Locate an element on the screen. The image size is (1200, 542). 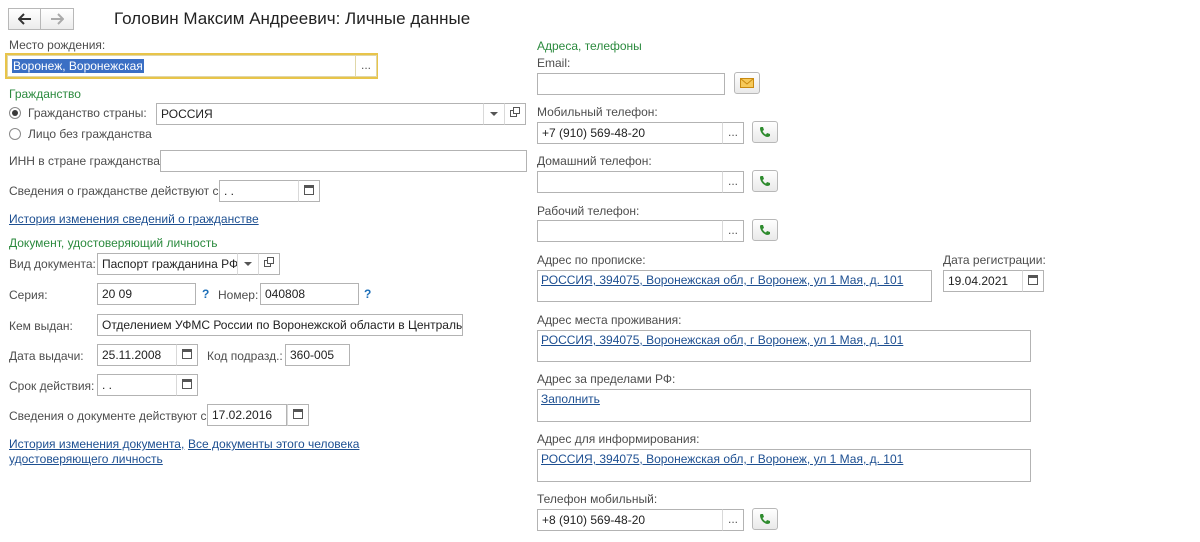
country-input: РОССИЯ is located at coordinates (320, 114).